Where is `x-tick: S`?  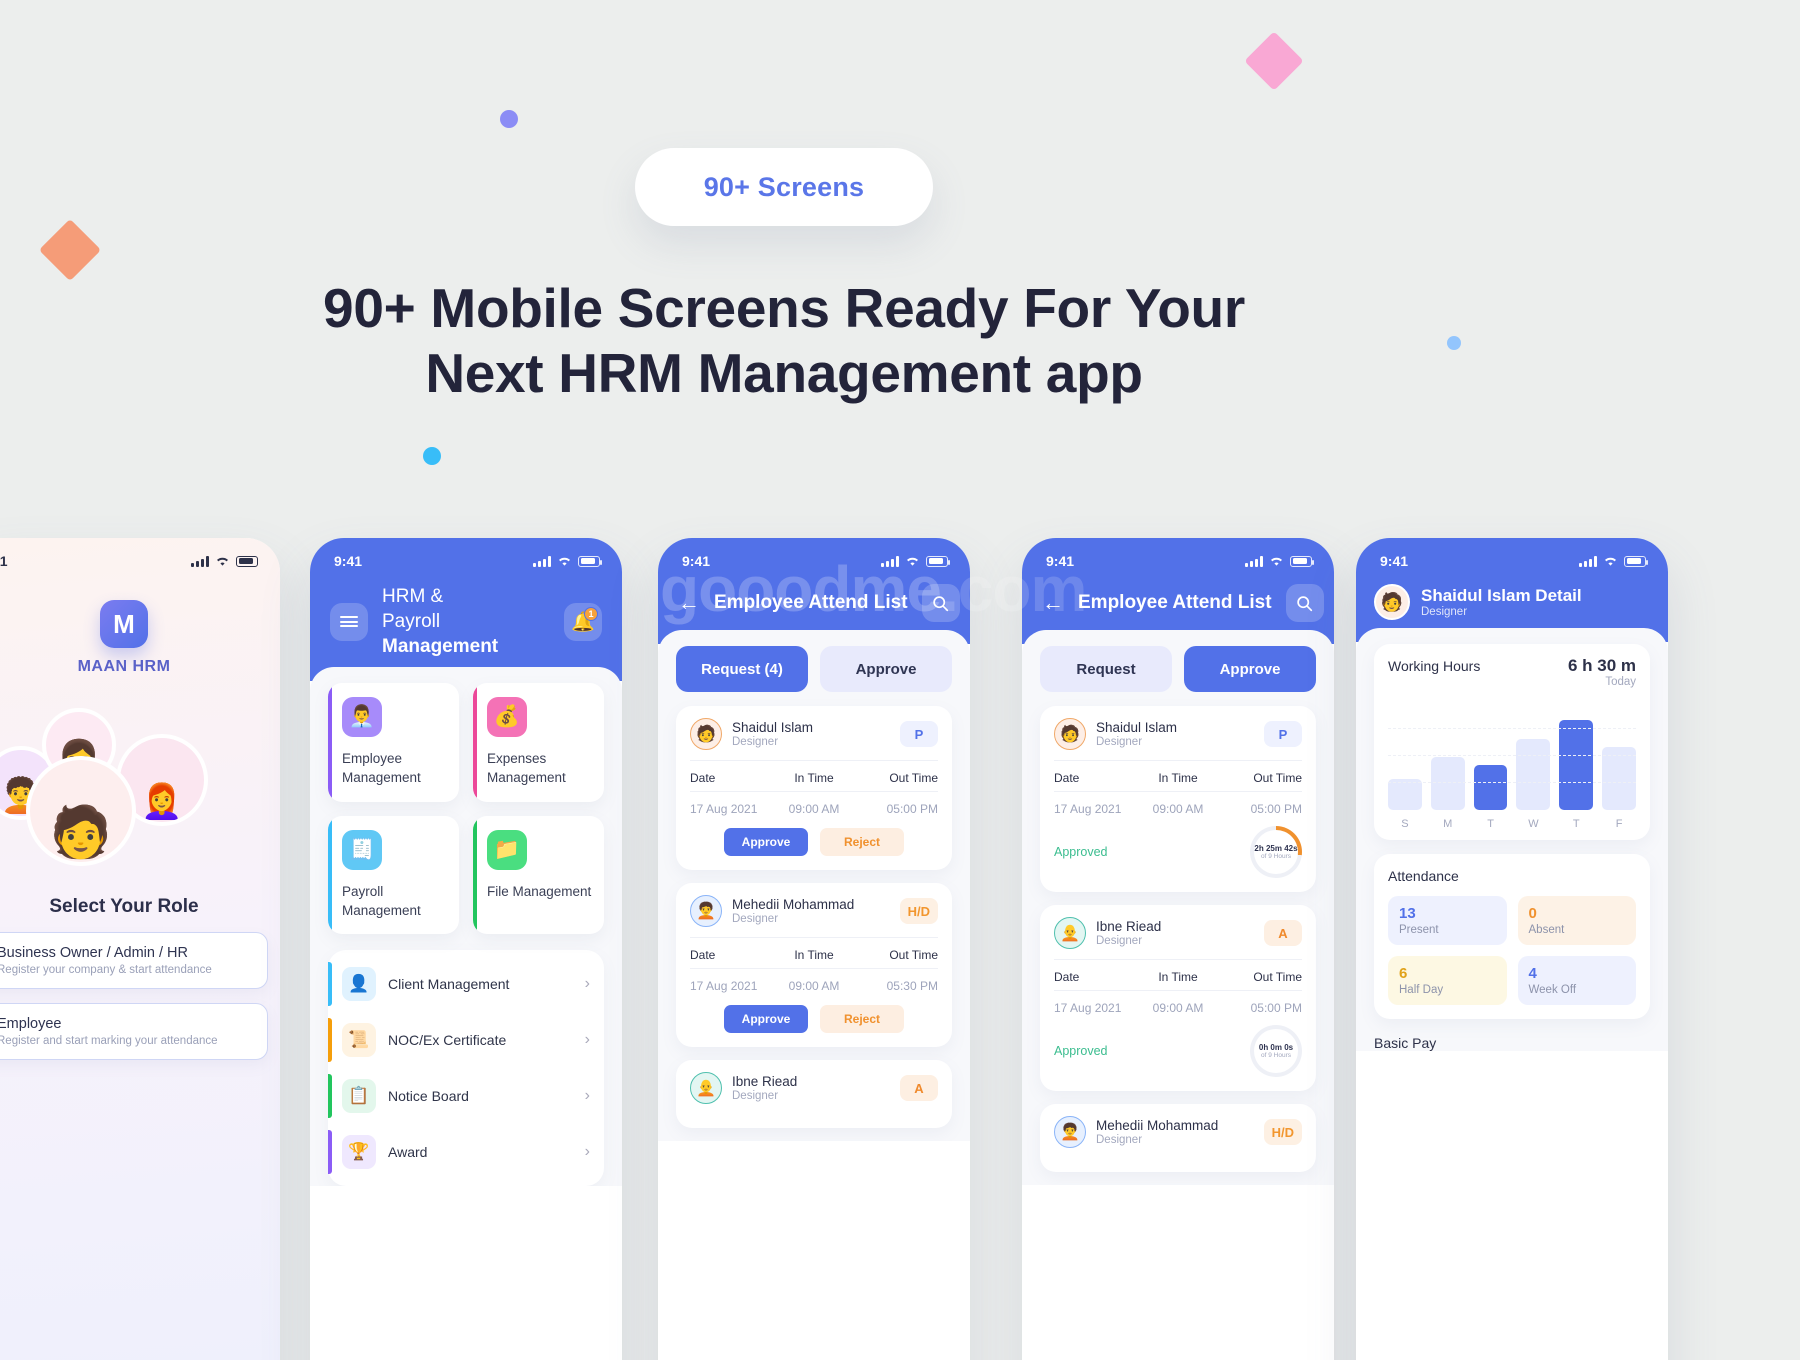 x-tick: S is located at coordinates (1405, 824).